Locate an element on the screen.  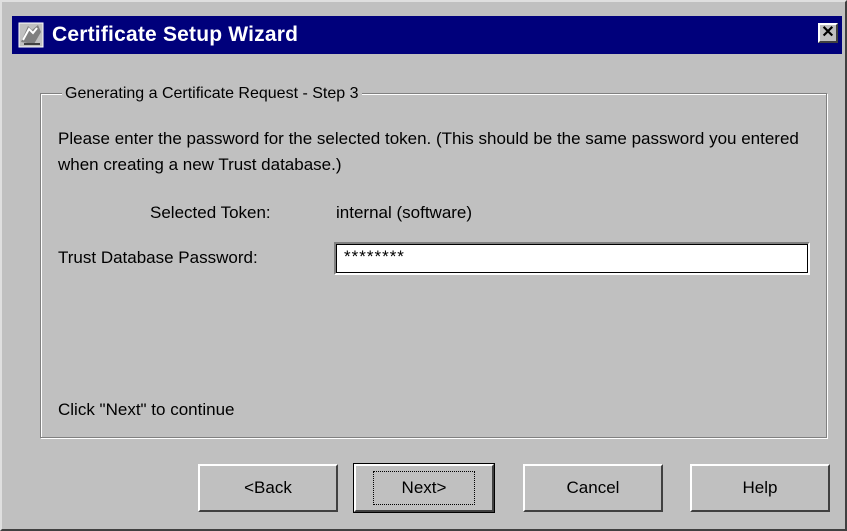
back-button: <Back is located at coordinates (268, 488).